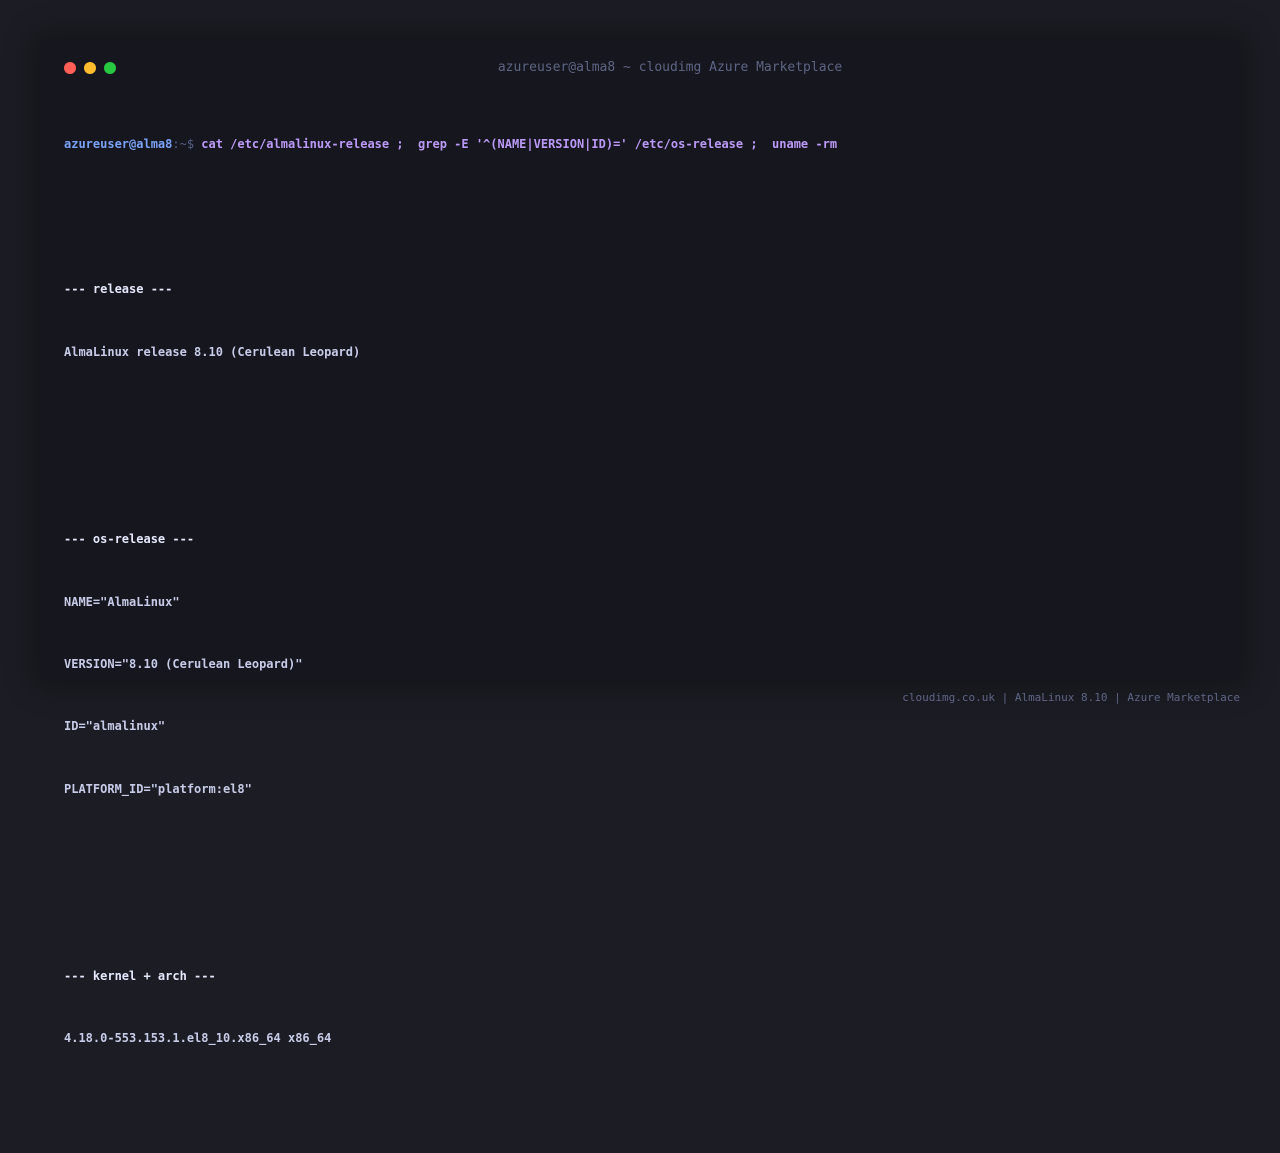 This screenshot has height=1153, width=1280. I want to click on release-section-header: --- release ---, so click(118, 289).